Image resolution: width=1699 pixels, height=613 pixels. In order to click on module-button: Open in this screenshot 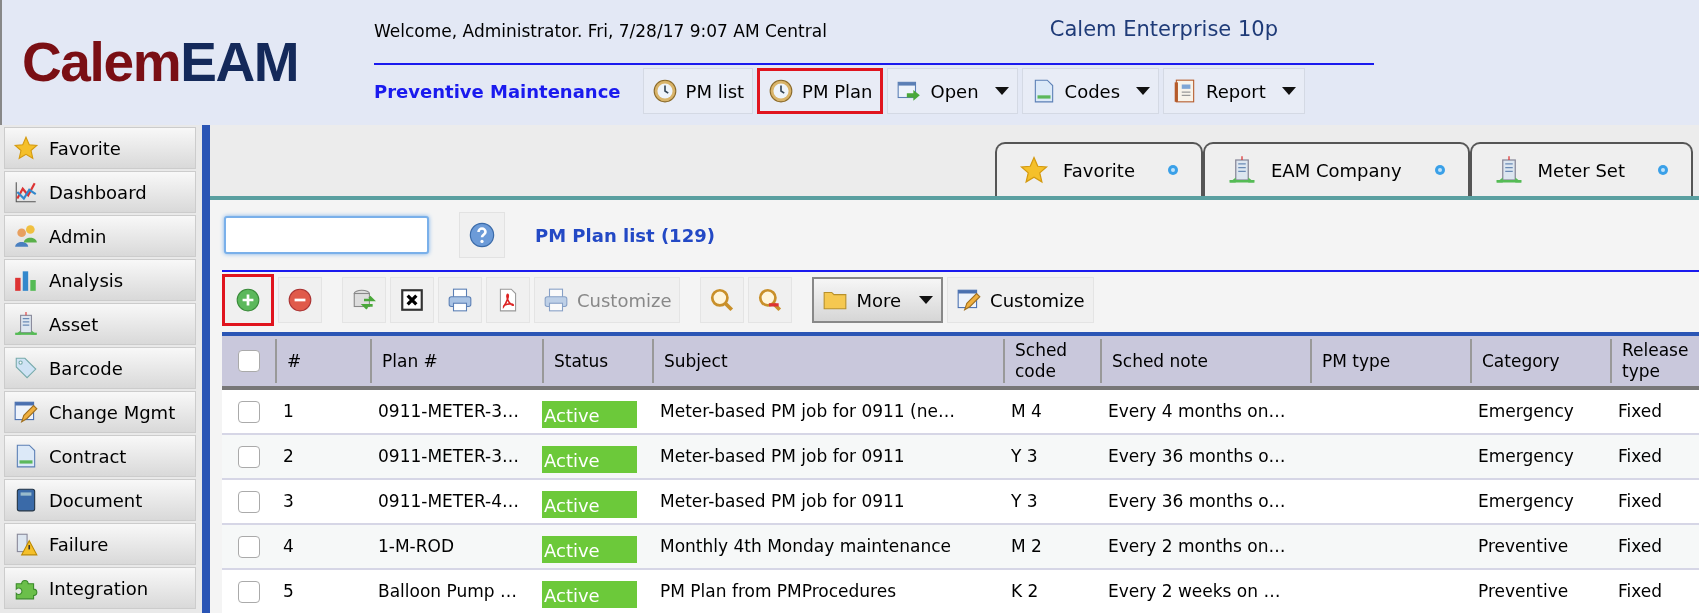, I will do `click(952, 91)`.